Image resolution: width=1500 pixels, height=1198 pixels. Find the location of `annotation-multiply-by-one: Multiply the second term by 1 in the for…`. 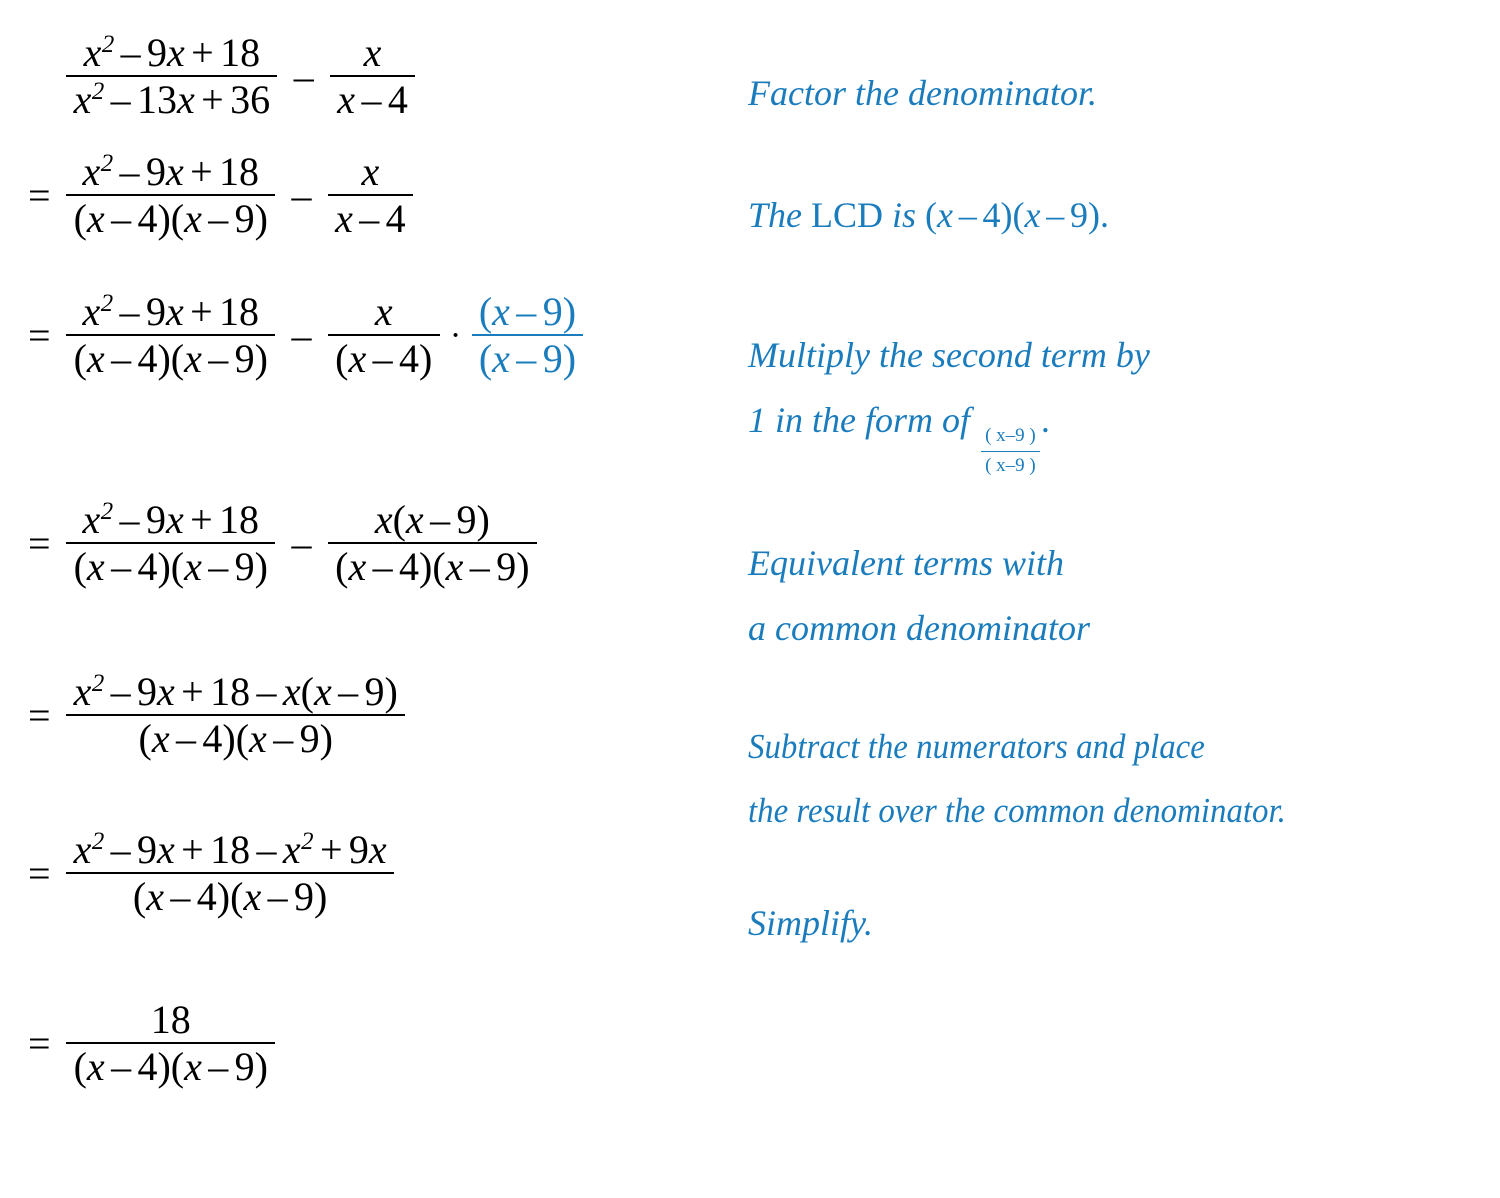

annotation-multiply-by-one: Multiply the second term by 1 in the for… is located at coordinates (949, 405).